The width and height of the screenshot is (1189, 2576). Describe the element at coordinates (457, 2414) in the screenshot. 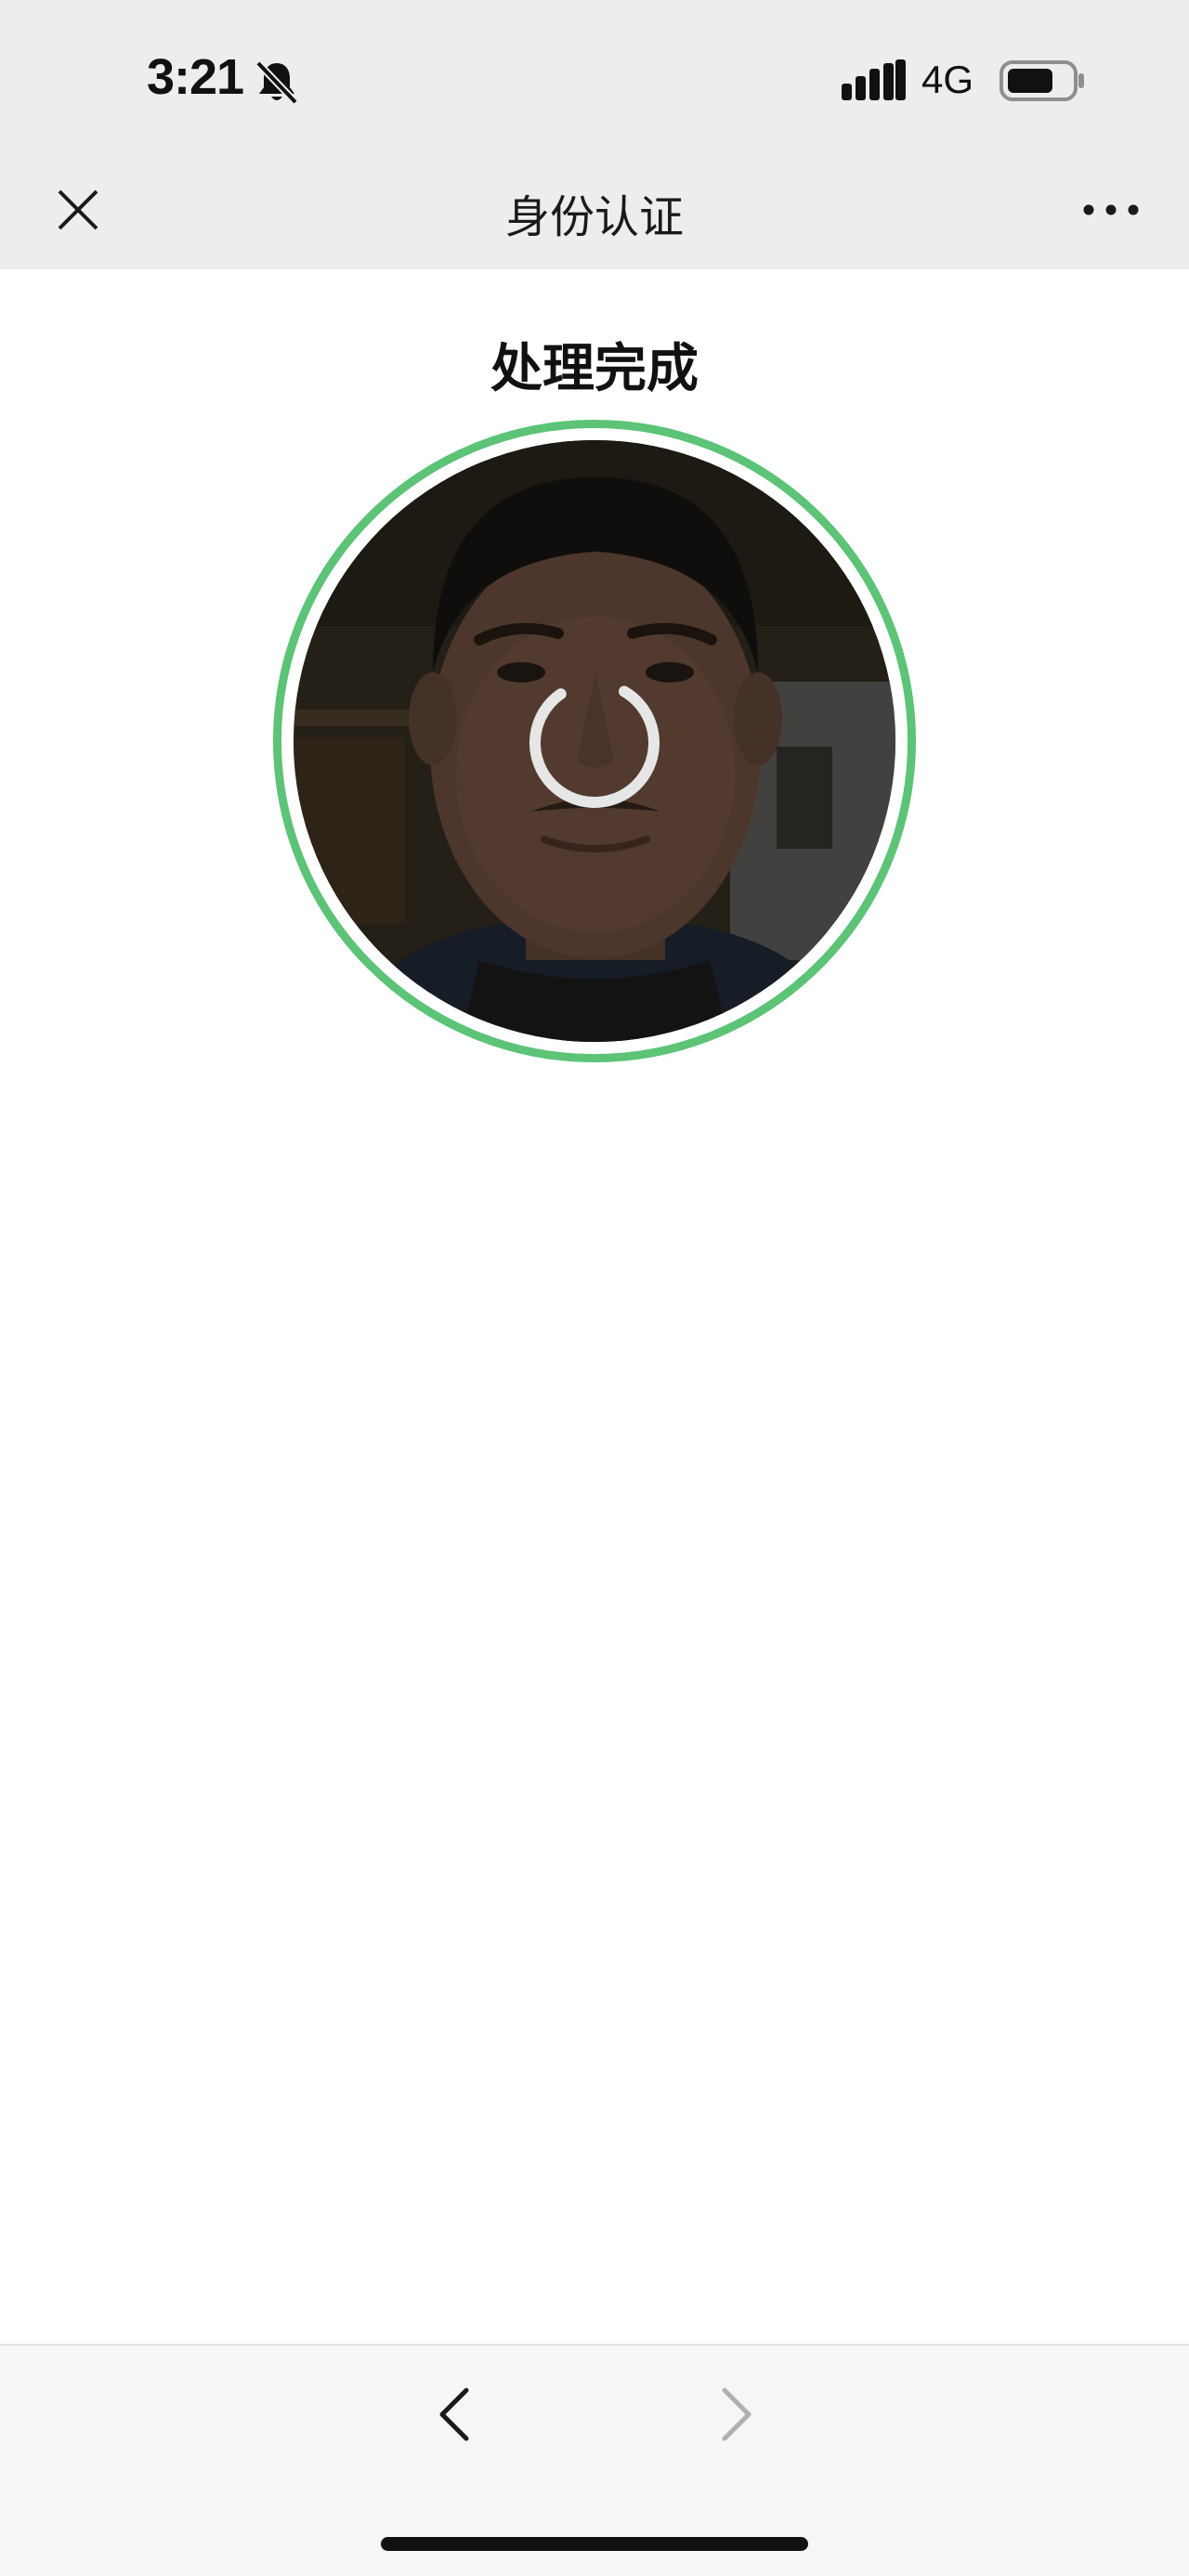

I see `chevron-left-icon` at that location.